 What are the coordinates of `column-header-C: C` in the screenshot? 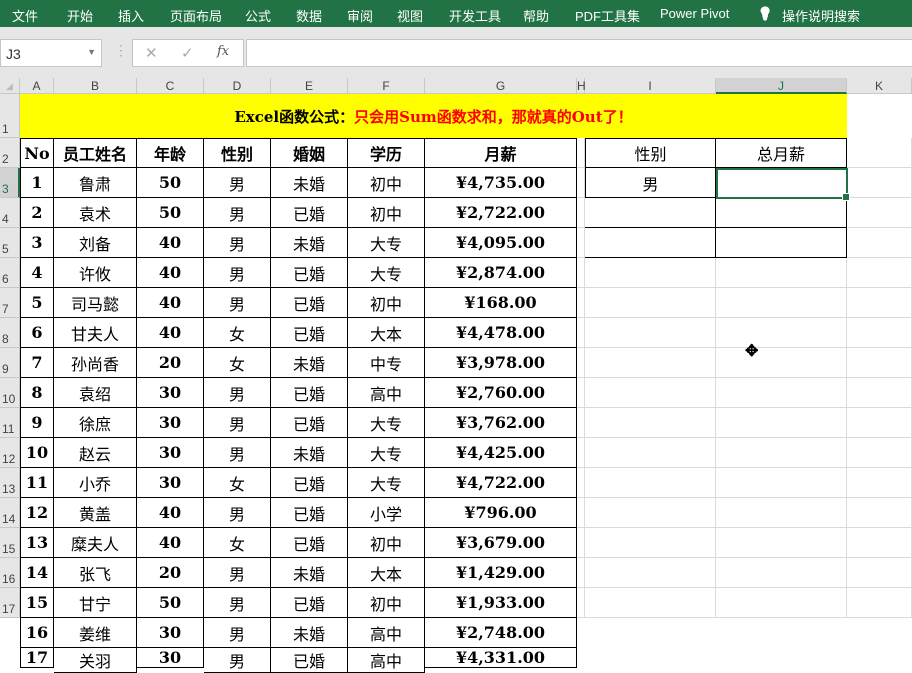 It's located at (170, 86).